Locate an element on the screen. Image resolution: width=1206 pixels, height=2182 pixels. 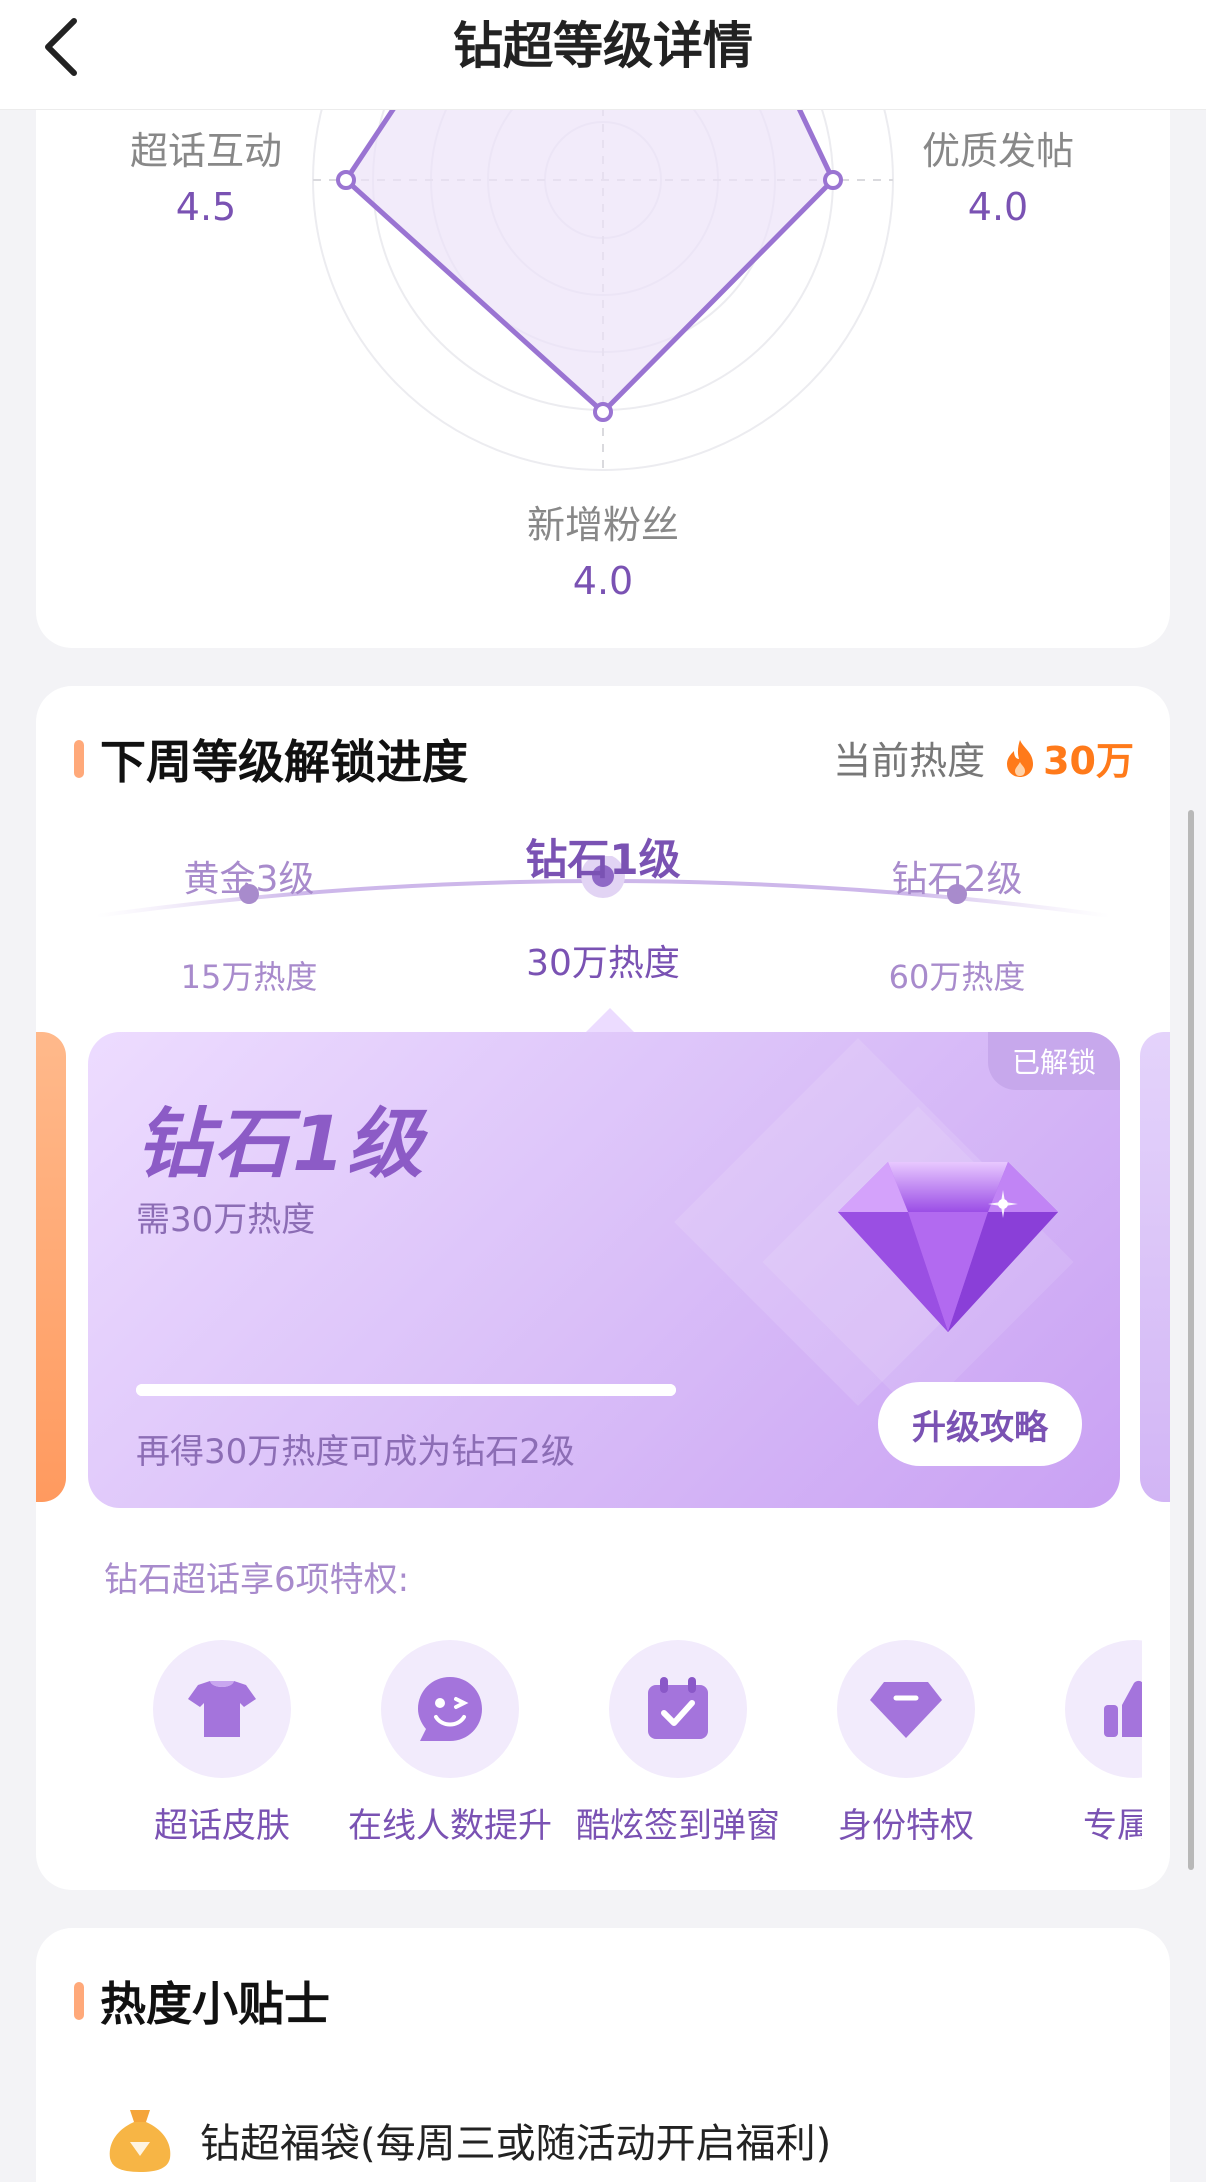
section-title: 热度小贴士 is located at coordinates (215, 2004).